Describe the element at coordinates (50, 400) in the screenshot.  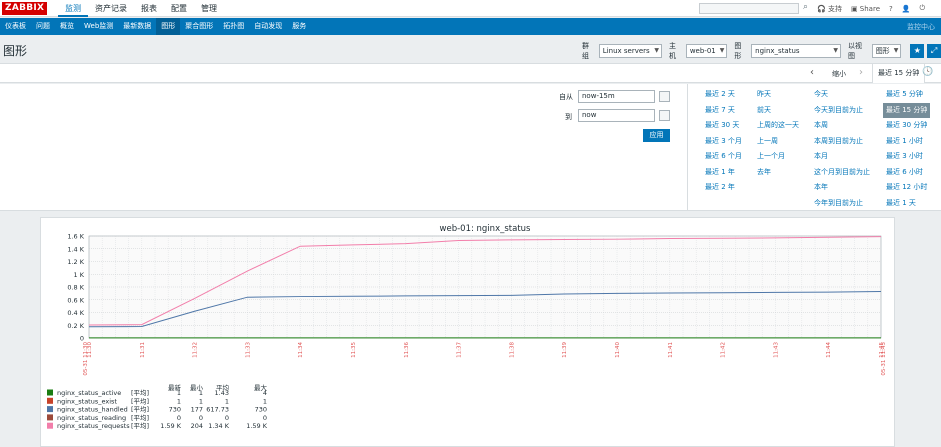
I see `legend-swatch` at that location.